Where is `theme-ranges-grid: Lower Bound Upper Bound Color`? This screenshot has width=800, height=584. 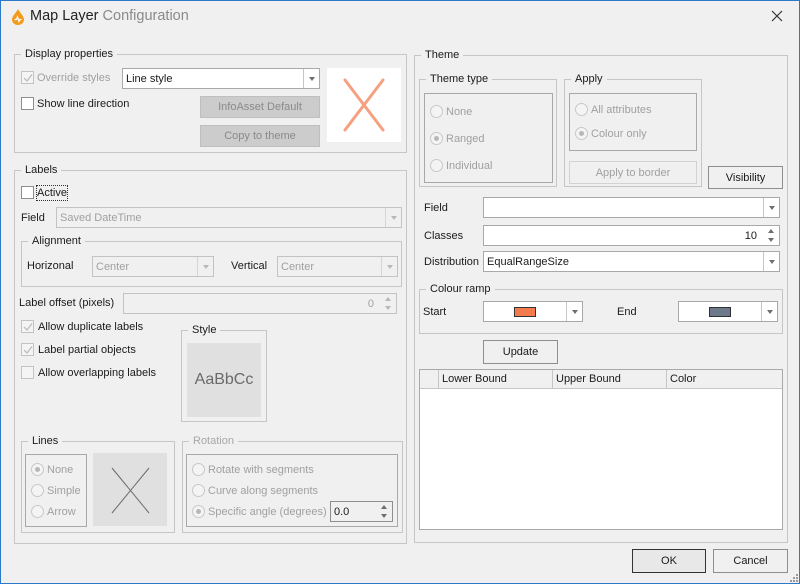 theme-ranges-grid: Lower Bound Upper Bound Color is located at coordinates (601, 449).